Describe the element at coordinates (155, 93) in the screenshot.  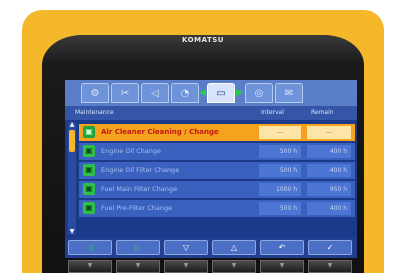
I see `tab-triangle-icon: ◁` at that location.